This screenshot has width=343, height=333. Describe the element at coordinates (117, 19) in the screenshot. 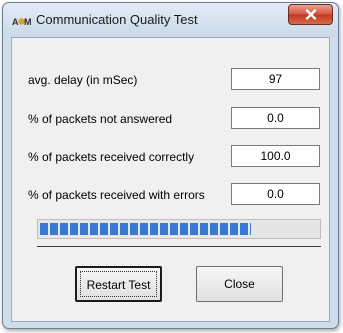

I see `window-title: Communication Quality Test` at that location.